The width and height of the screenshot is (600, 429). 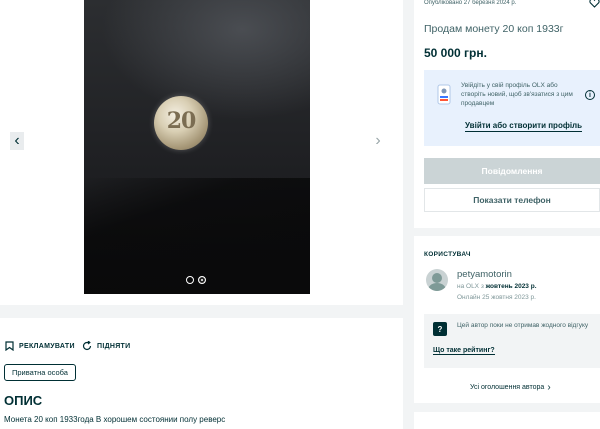 I want to click on slide-indicator, so click(x=196, y=280).